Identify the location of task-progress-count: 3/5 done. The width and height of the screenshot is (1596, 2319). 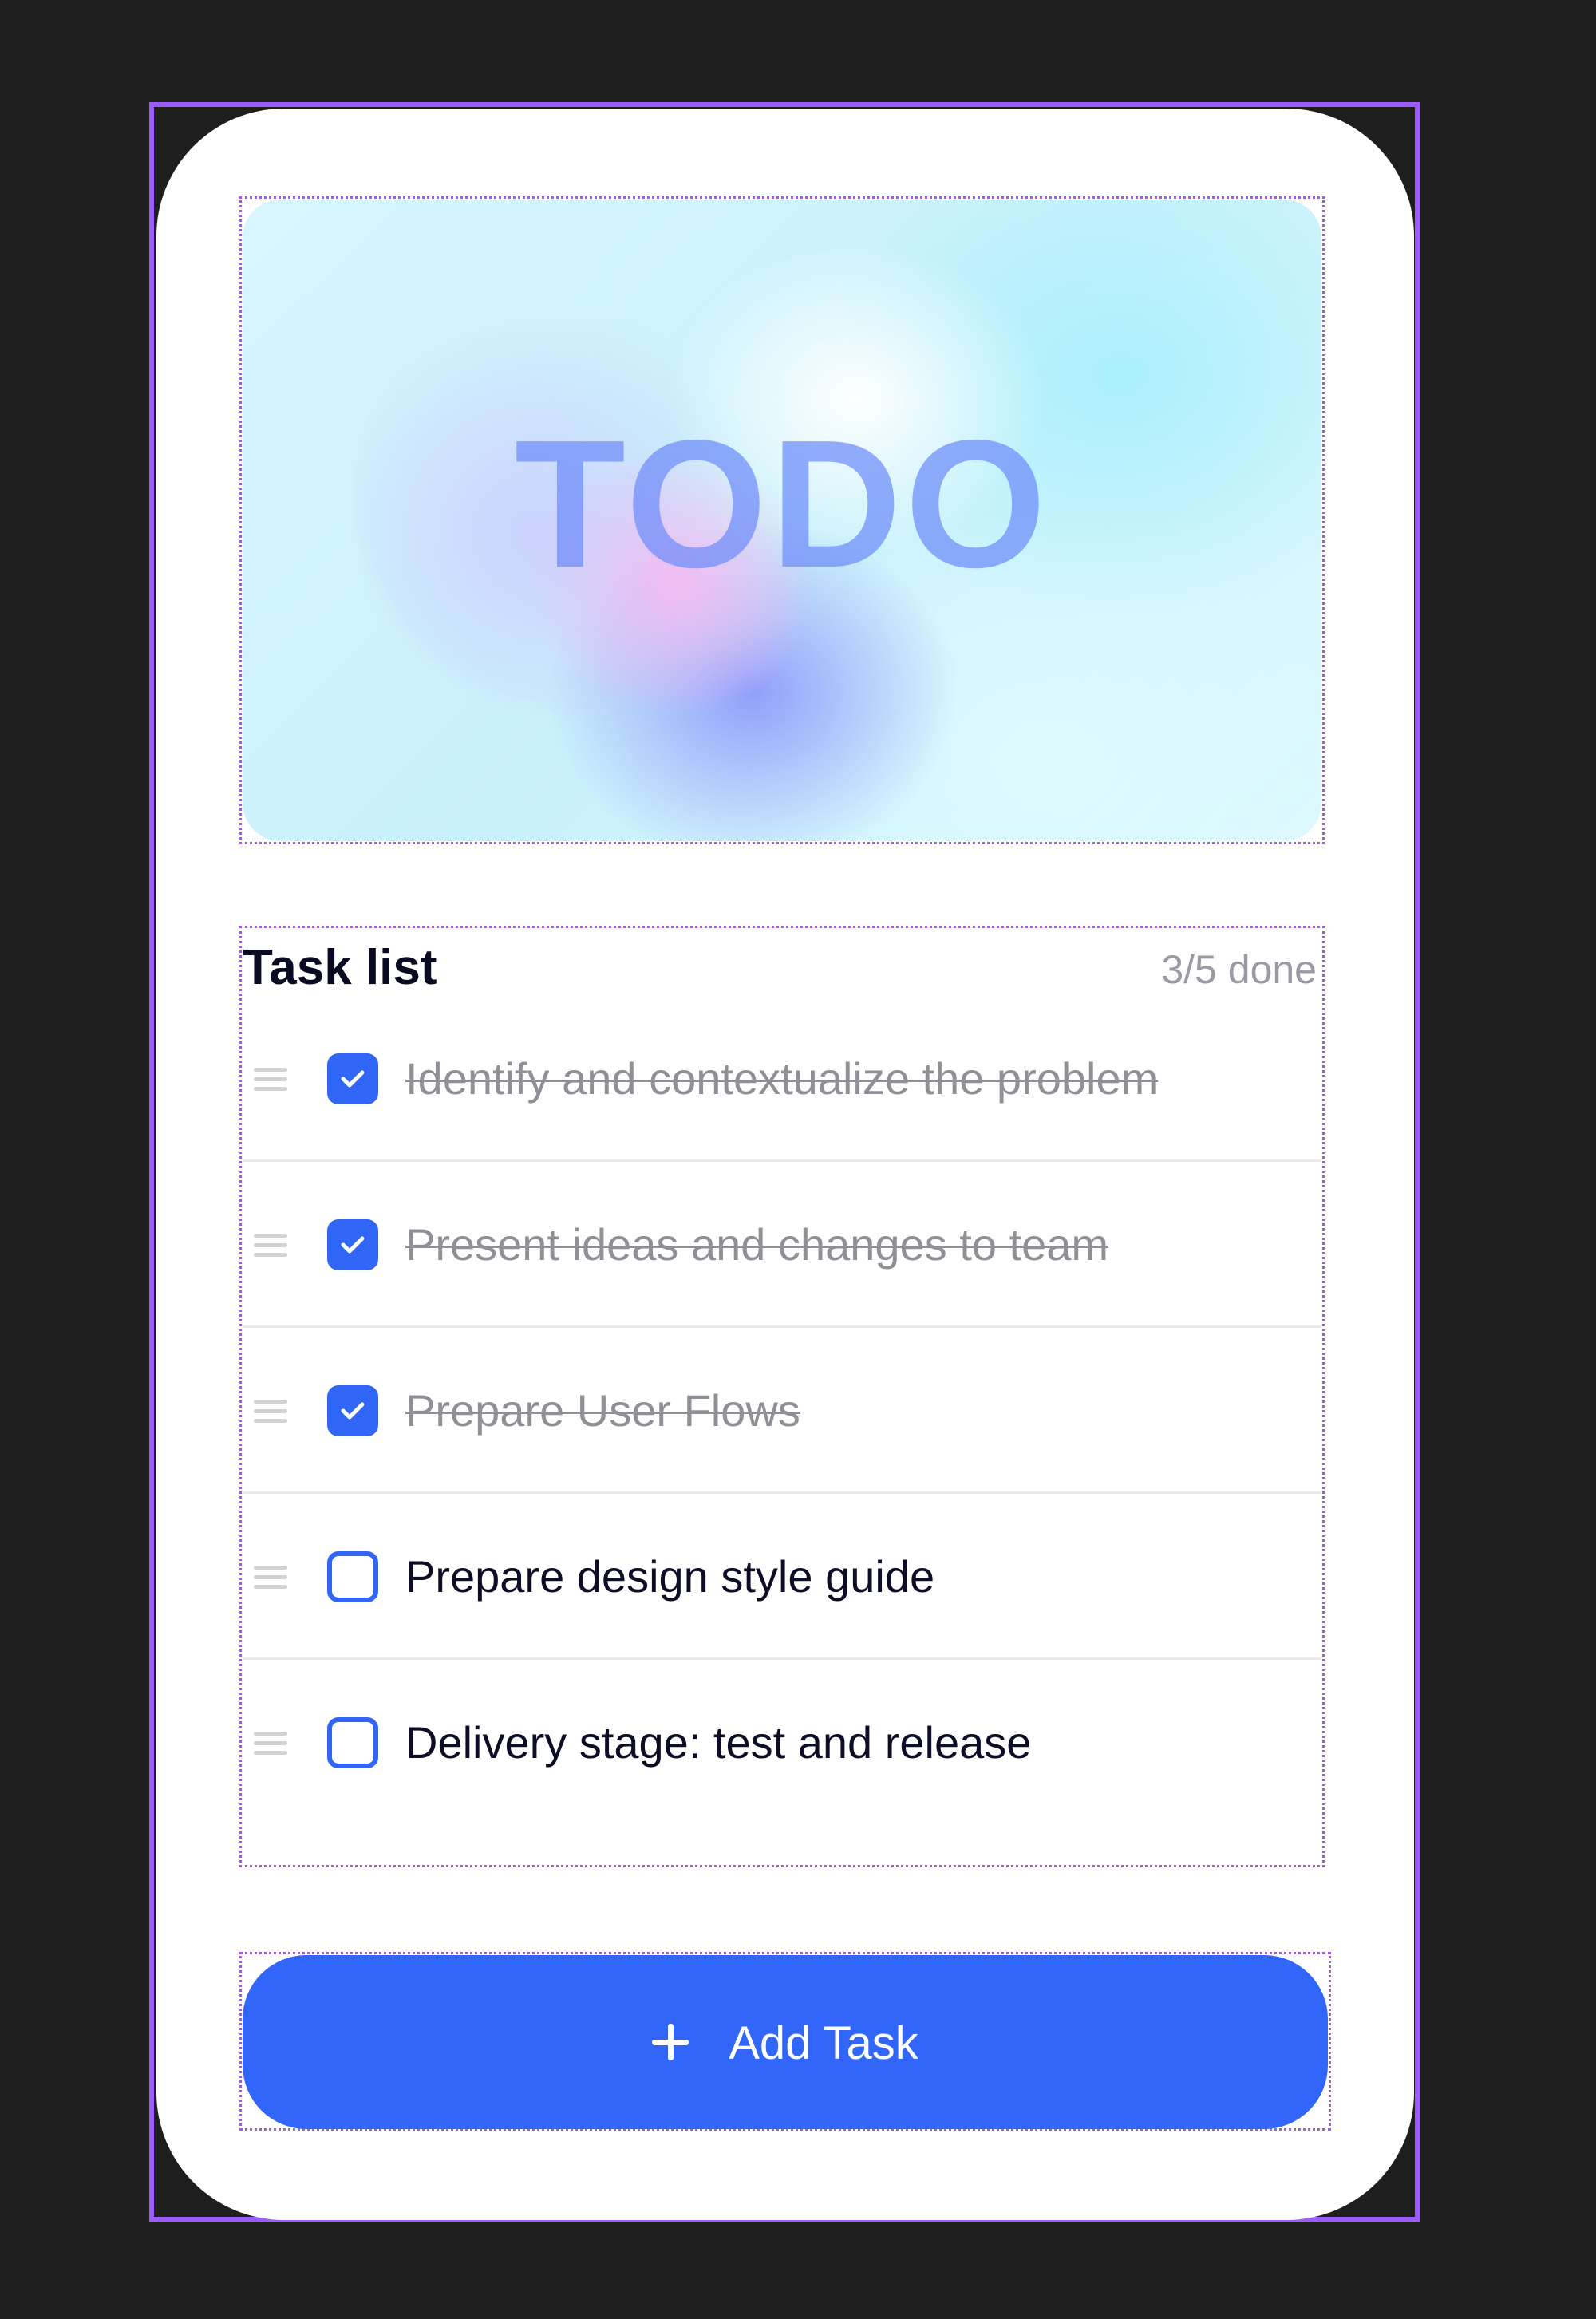
(1239, 970).